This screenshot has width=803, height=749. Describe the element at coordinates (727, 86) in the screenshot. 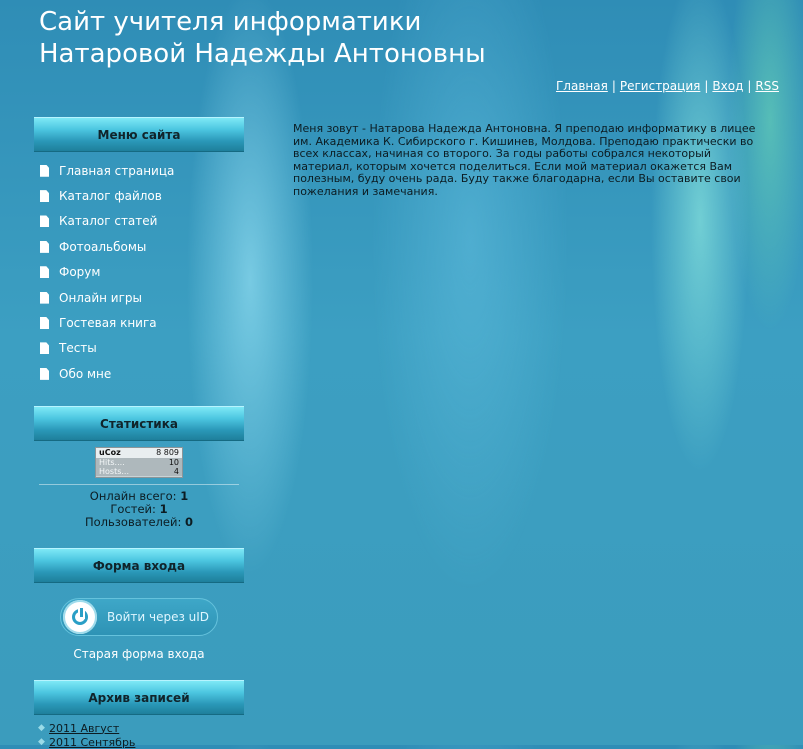

I see `nav-link-login: Вход` at that location.